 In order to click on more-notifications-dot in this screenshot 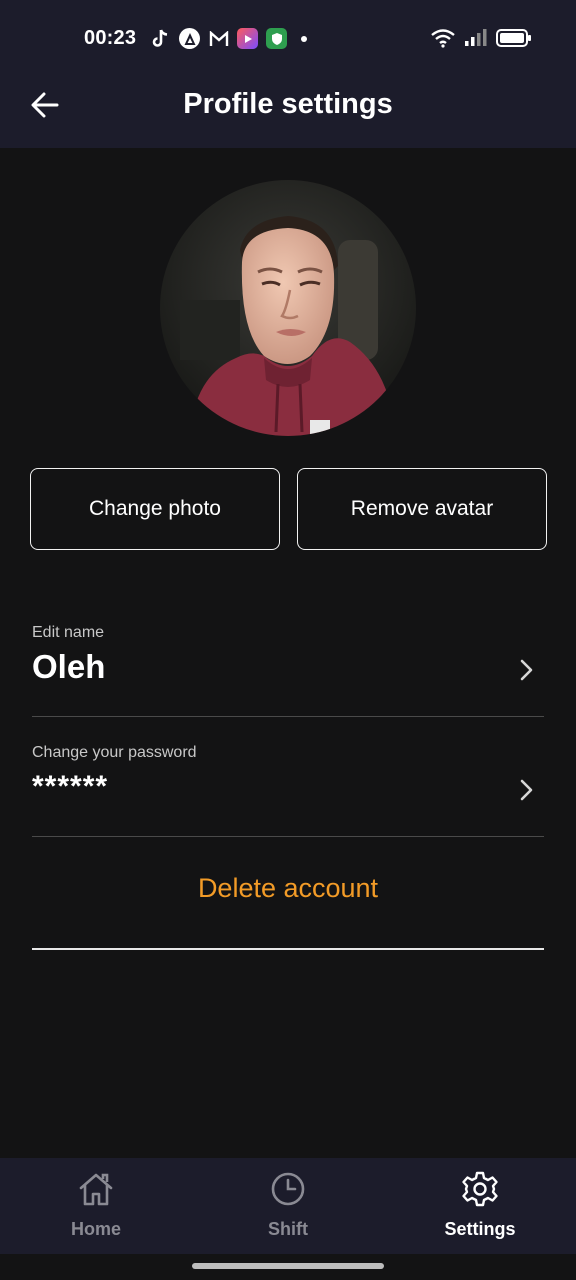, I will do `click(304, 38)`.